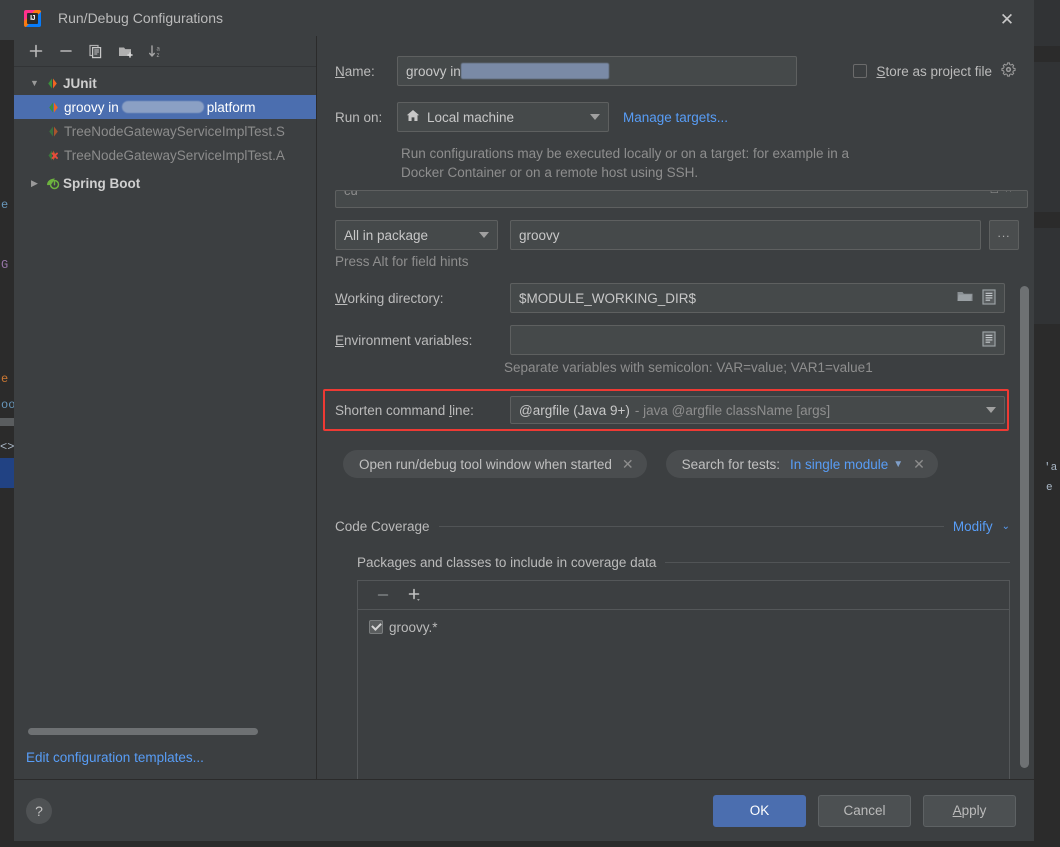 The width and height of the screenshot is (1060, 847). Describe the element at coordinates (732, 410) in the screenshot. I see `shorten-command-line-detail: - java @argfile className [args]` at that location.